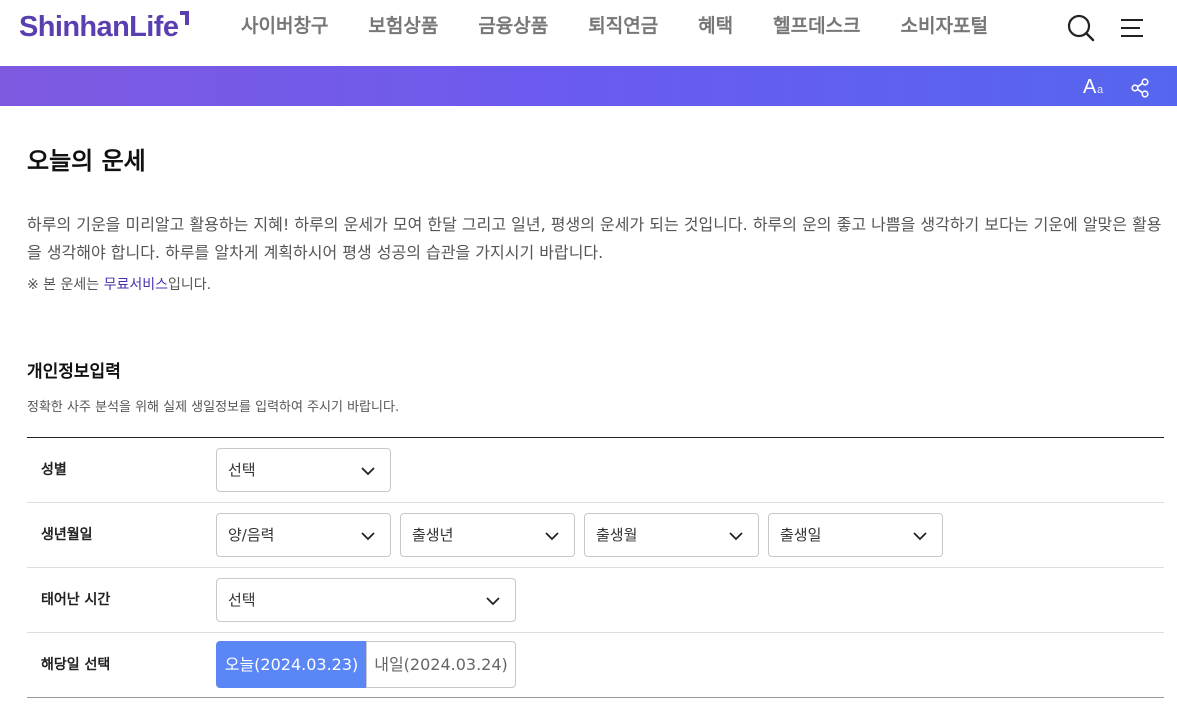 Image resolution: width=1177 pixels, height=715 pixels. I want to click on nav-retirement-pension: 퇴직연금, so click(623, 26).